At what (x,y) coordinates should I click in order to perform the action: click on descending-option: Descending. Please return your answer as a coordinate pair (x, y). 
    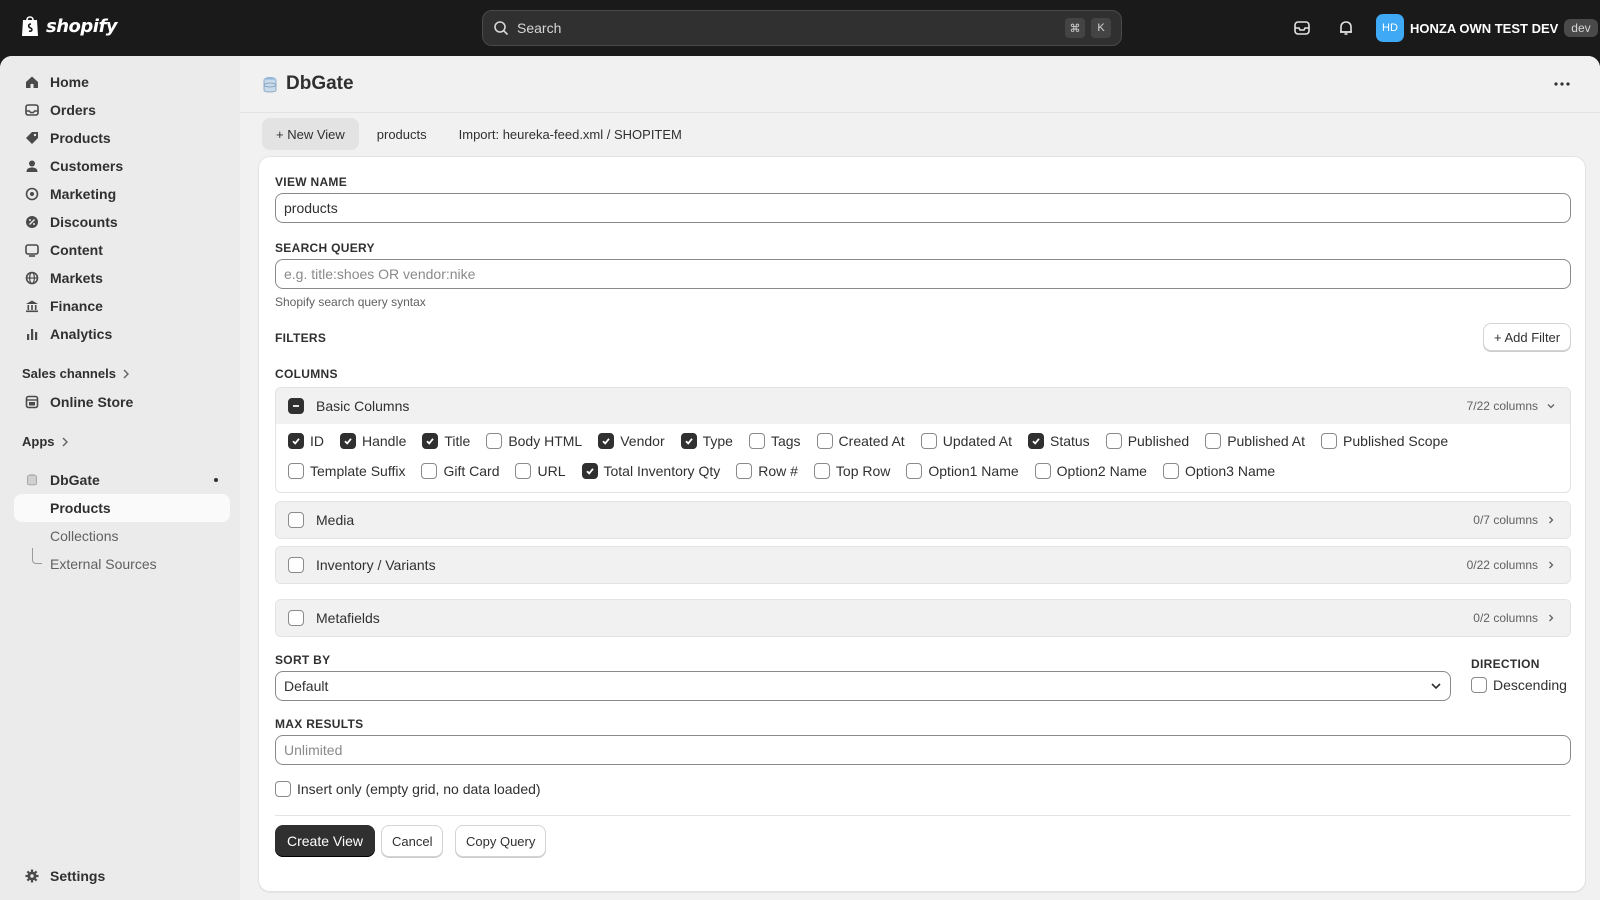
    Looking at the image, I should click on (1519, 685).